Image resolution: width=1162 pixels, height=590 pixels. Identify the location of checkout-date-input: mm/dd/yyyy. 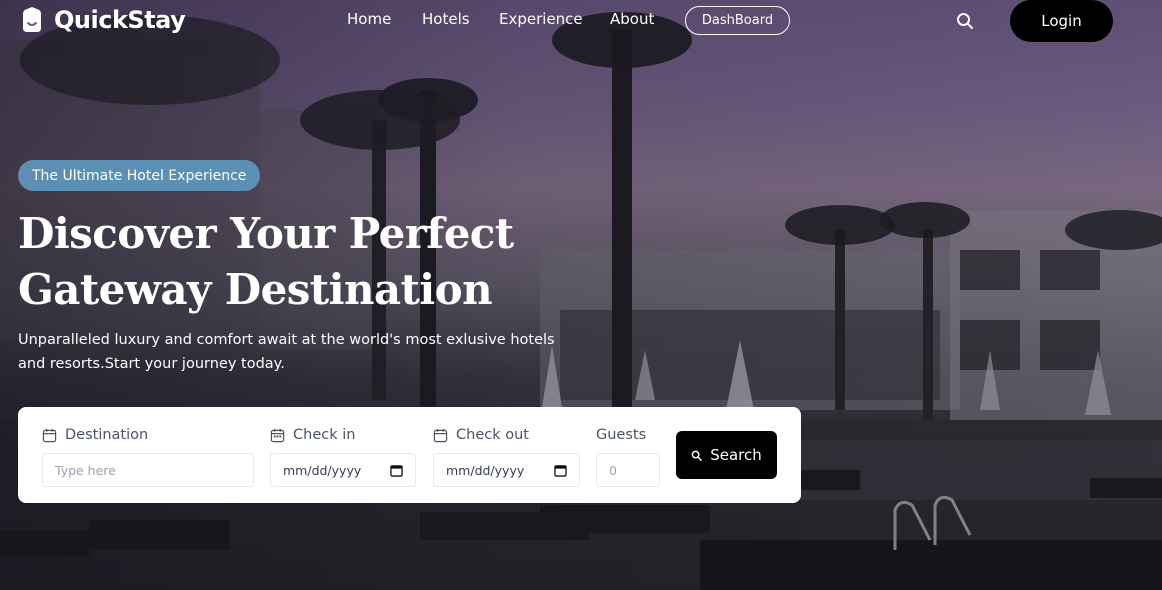
(506, 470).